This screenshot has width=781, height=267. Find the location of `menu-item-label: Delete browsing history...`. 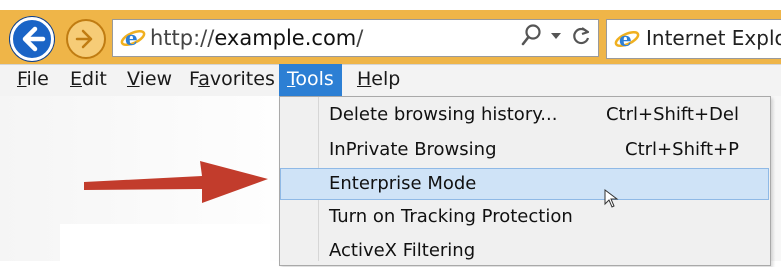

menu-item-label: Delete browsing history... is located at coordinates (443, 114).